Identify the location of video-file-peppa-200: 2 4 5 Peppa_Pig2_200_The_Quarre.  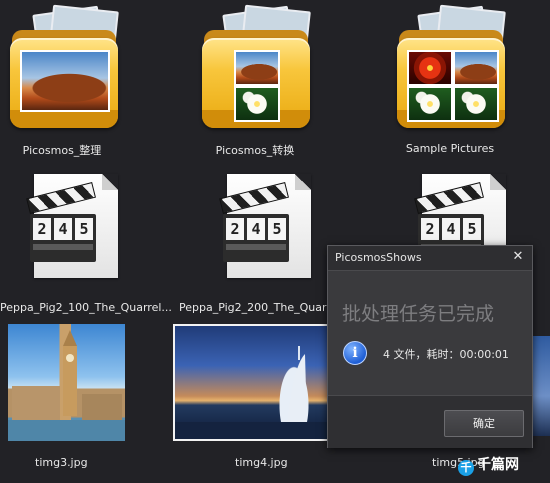
(256, 242).